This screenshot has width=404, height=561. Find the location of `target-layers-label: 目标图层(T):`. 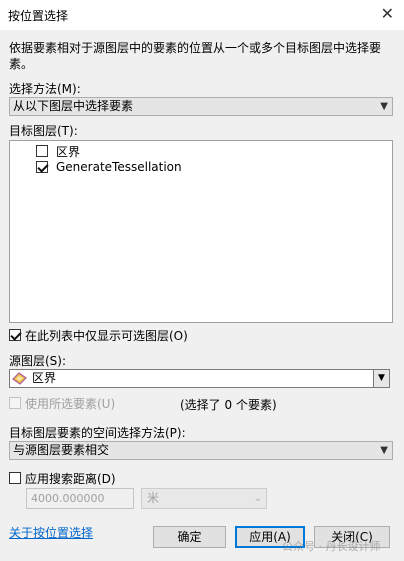

target-layers-label: 目标图层(T): is located at coordinates (43, 131).